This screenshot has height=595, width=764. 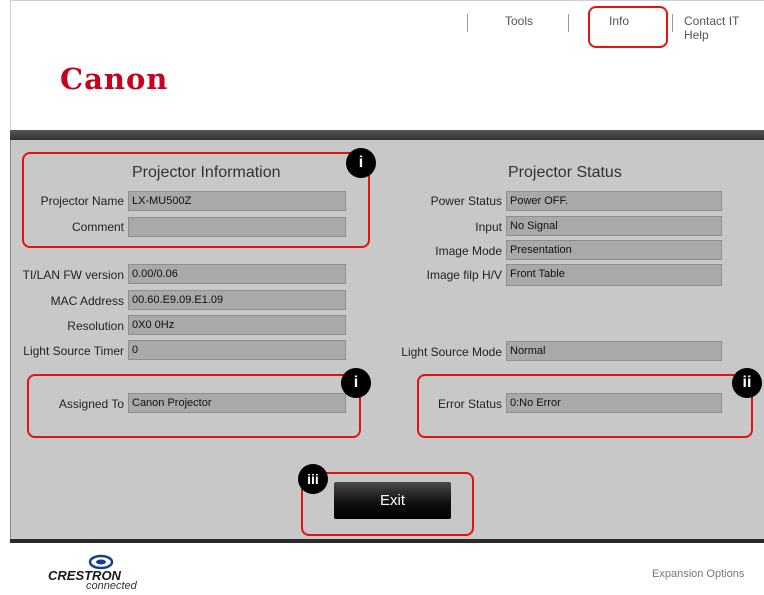 What do you see at coordinates (614, 226) in the screenshot?
I see `input-field: No Signal` at bounding box center [614, 226].